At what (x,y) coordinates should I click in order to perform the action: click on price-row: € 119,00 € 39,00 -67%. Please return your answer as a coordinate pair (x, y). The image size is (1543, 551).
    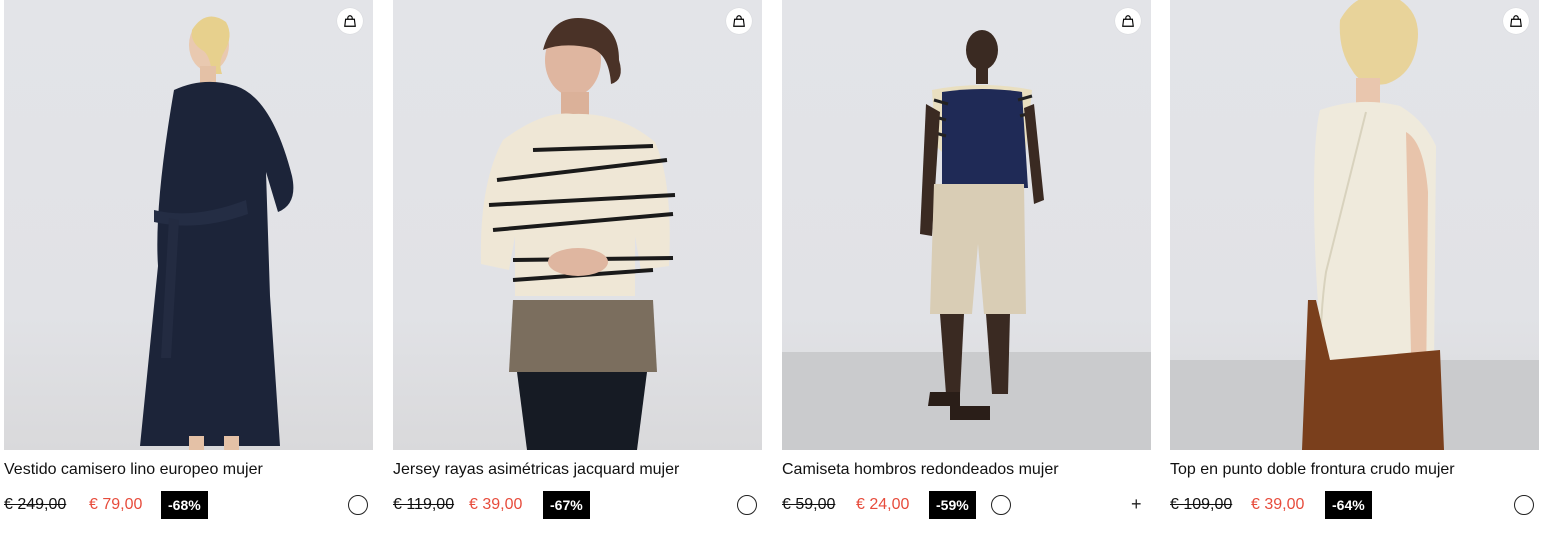
    Looking at the image, I should click on (577, 505).